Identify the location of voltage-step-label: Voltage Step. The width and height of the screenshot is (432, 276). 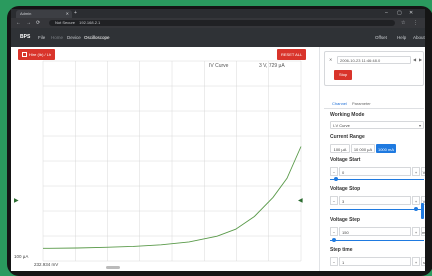
(345, 220).